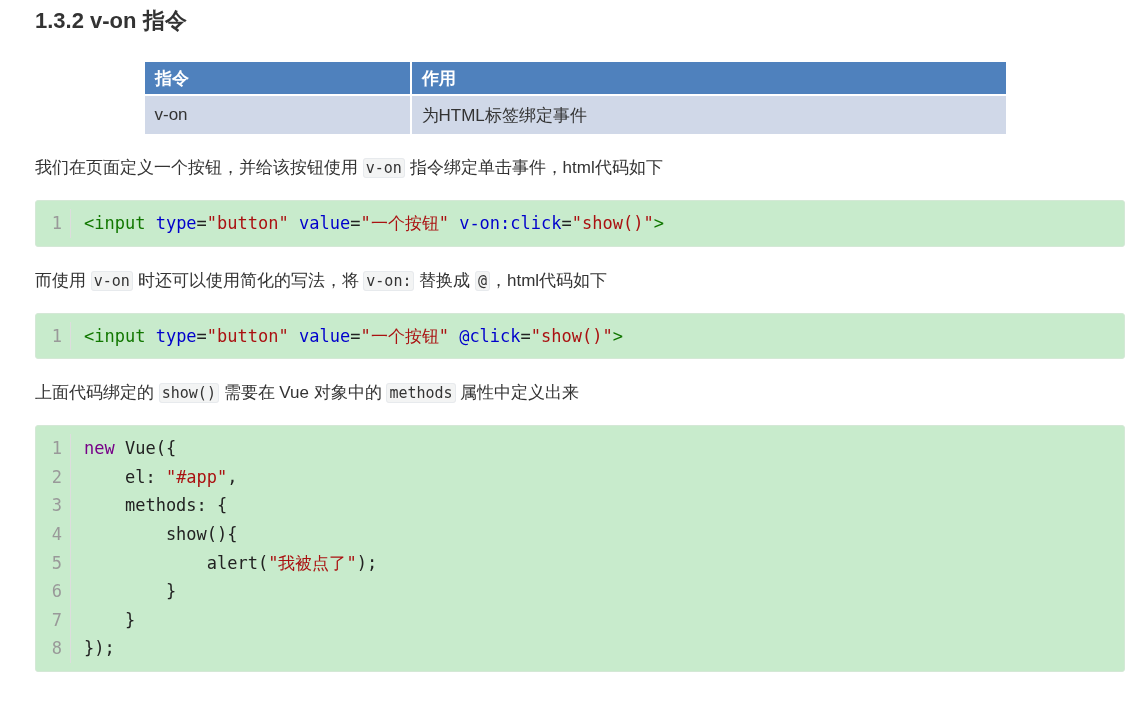  I want to click on section-heading: 1.3.2 v-on 指令, so click(111, 21).